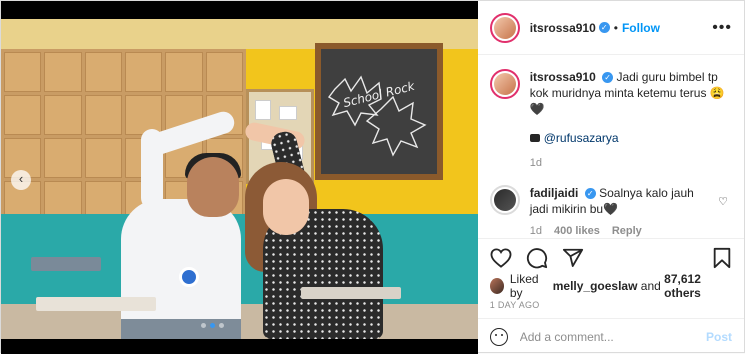  What do you see at coordinates (213, 187) in the screenshot?
I see `photo-person-boy-head` at bounding box center [213, 187].